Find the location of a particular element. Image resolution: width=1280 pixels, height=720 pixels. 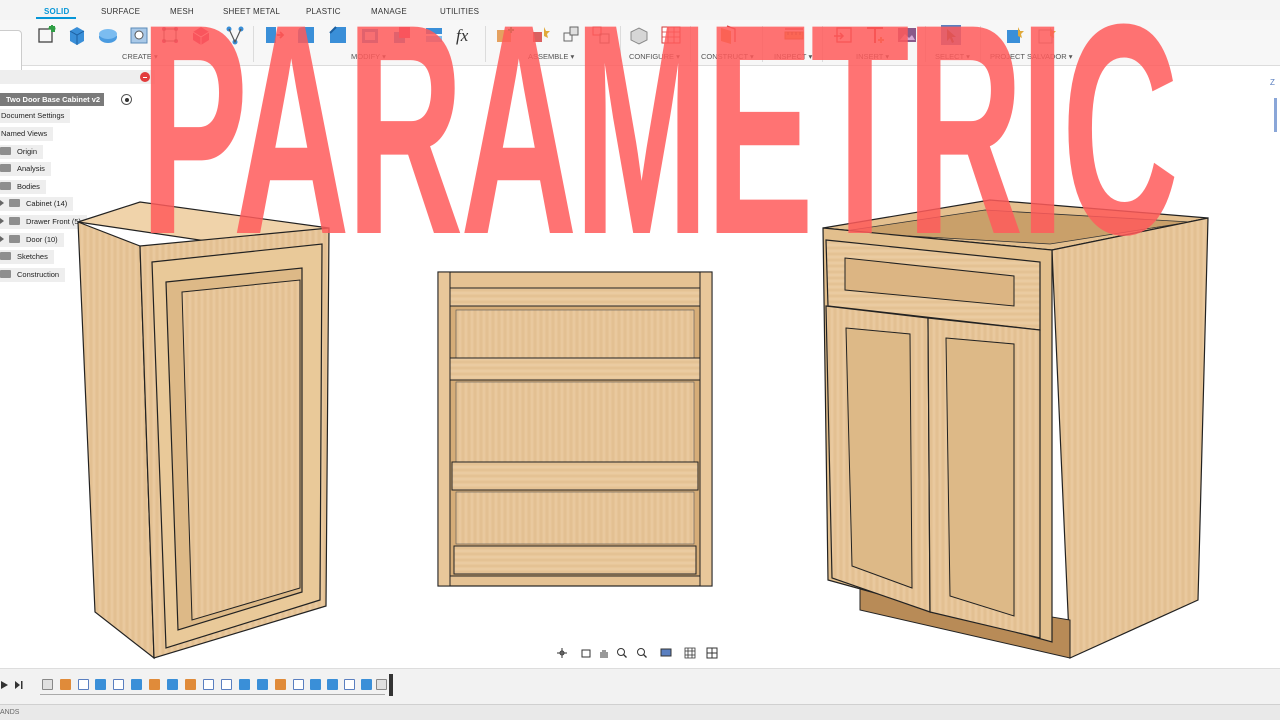

configure-icon is located at coordinates (639, 35).